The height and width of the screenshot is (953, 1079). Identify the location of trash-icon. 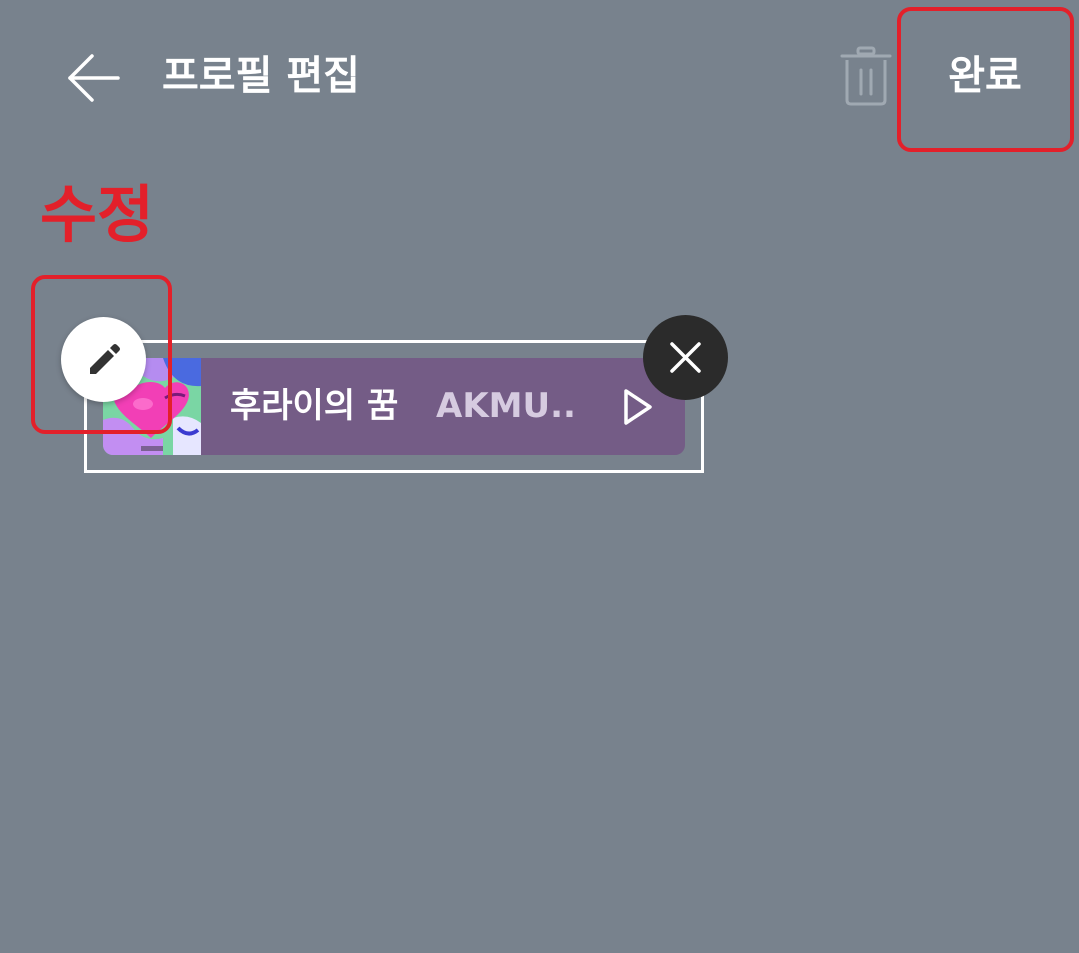
(866, 76).